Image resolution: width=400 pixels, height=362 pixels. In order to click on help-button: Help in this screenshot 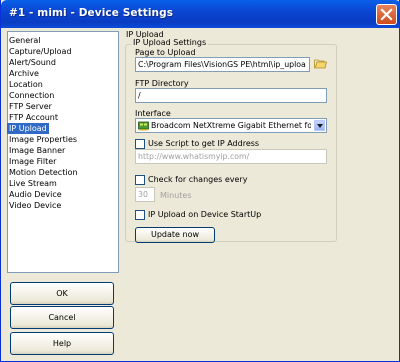, I will do `click(62, 343)`.